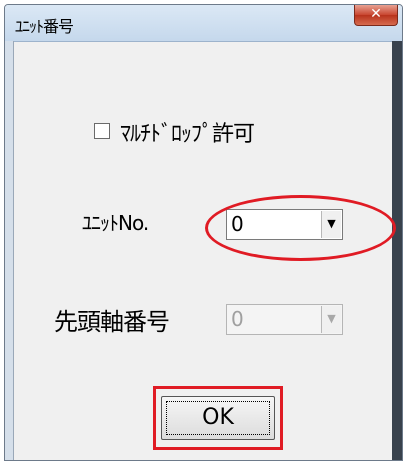 This screenshot has width=409, height=465. Describe the element at coordinates (284, 224) in the screenshot. I see `unit-no-select: 0 ▼` at that location.